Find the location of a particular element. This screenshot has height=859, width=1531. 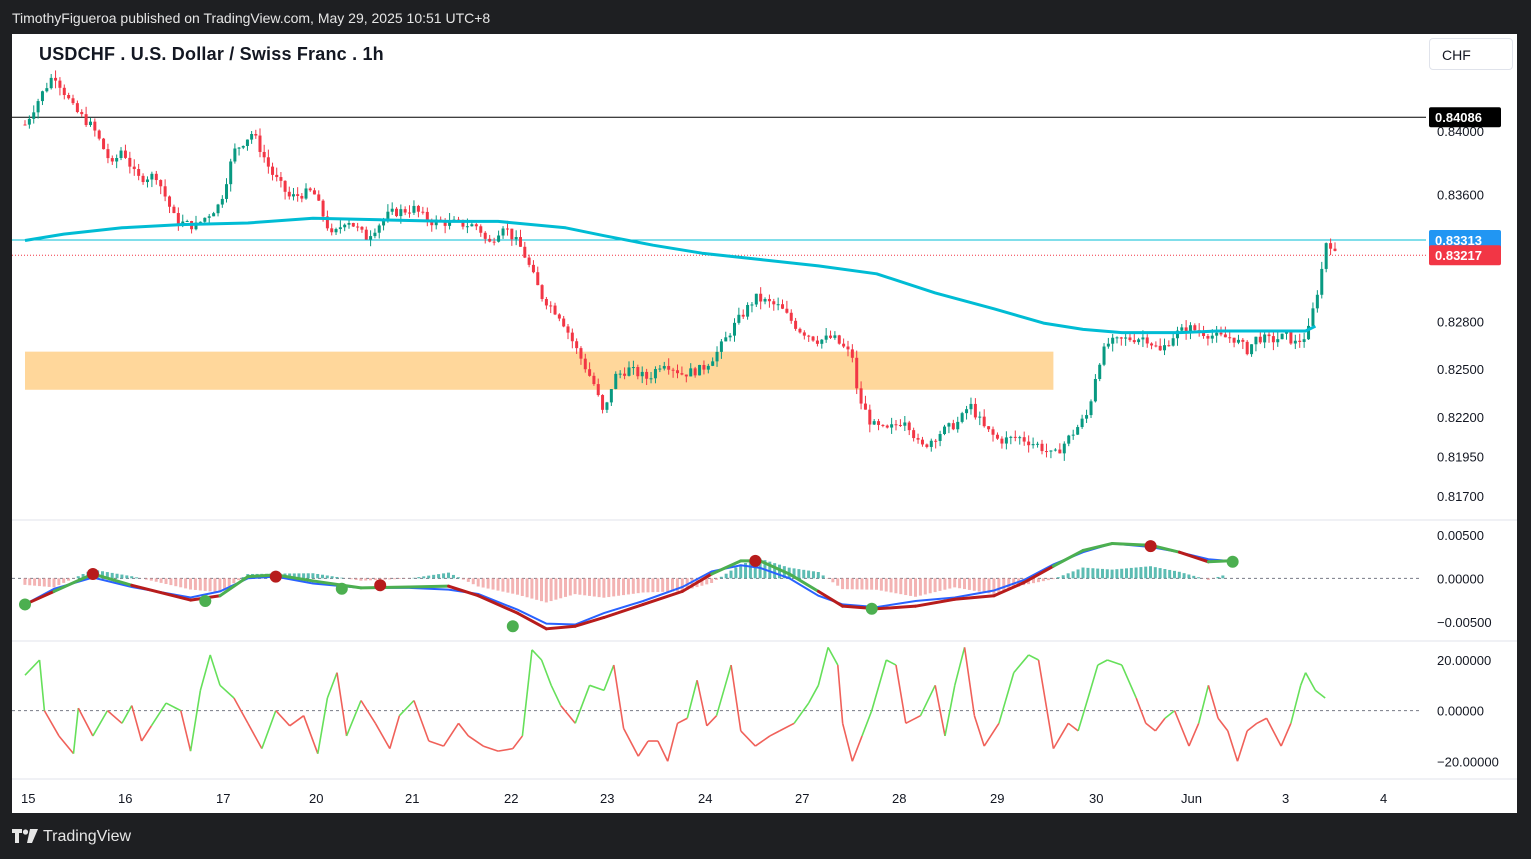

time-tick-label: 30 is located at coordinates (1096, 798).